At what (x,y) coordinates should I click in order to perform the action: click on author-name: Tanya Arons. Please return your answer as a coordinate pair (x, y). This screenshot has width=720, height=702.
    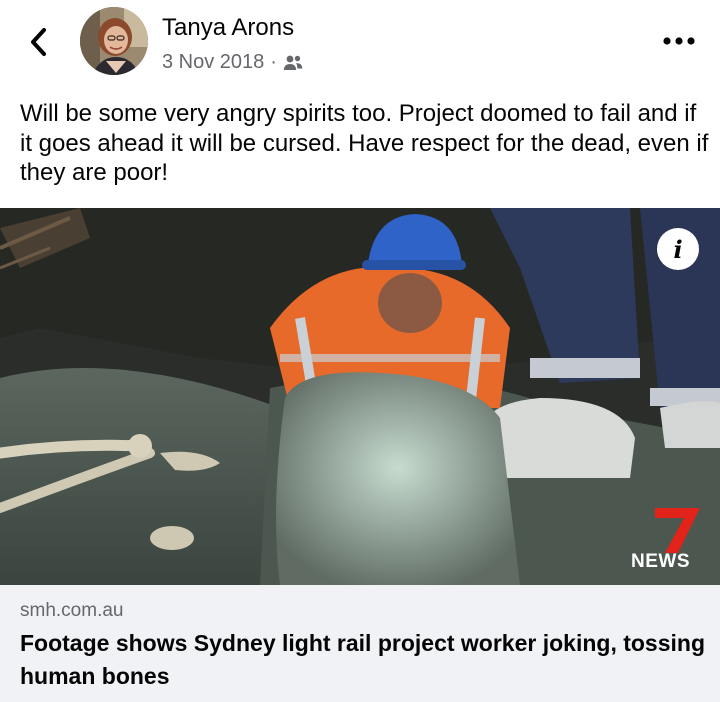
    Looking at the image, I should click on (228, 28).